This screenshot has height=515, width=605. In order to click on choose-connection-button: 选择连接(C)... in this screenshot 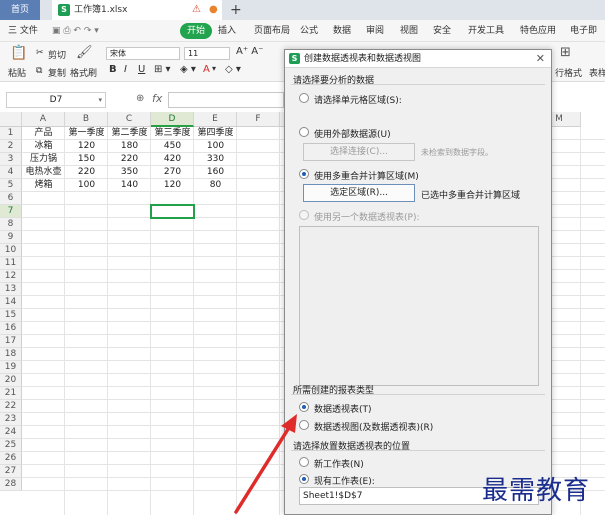, I will do `click(359, 152)`.